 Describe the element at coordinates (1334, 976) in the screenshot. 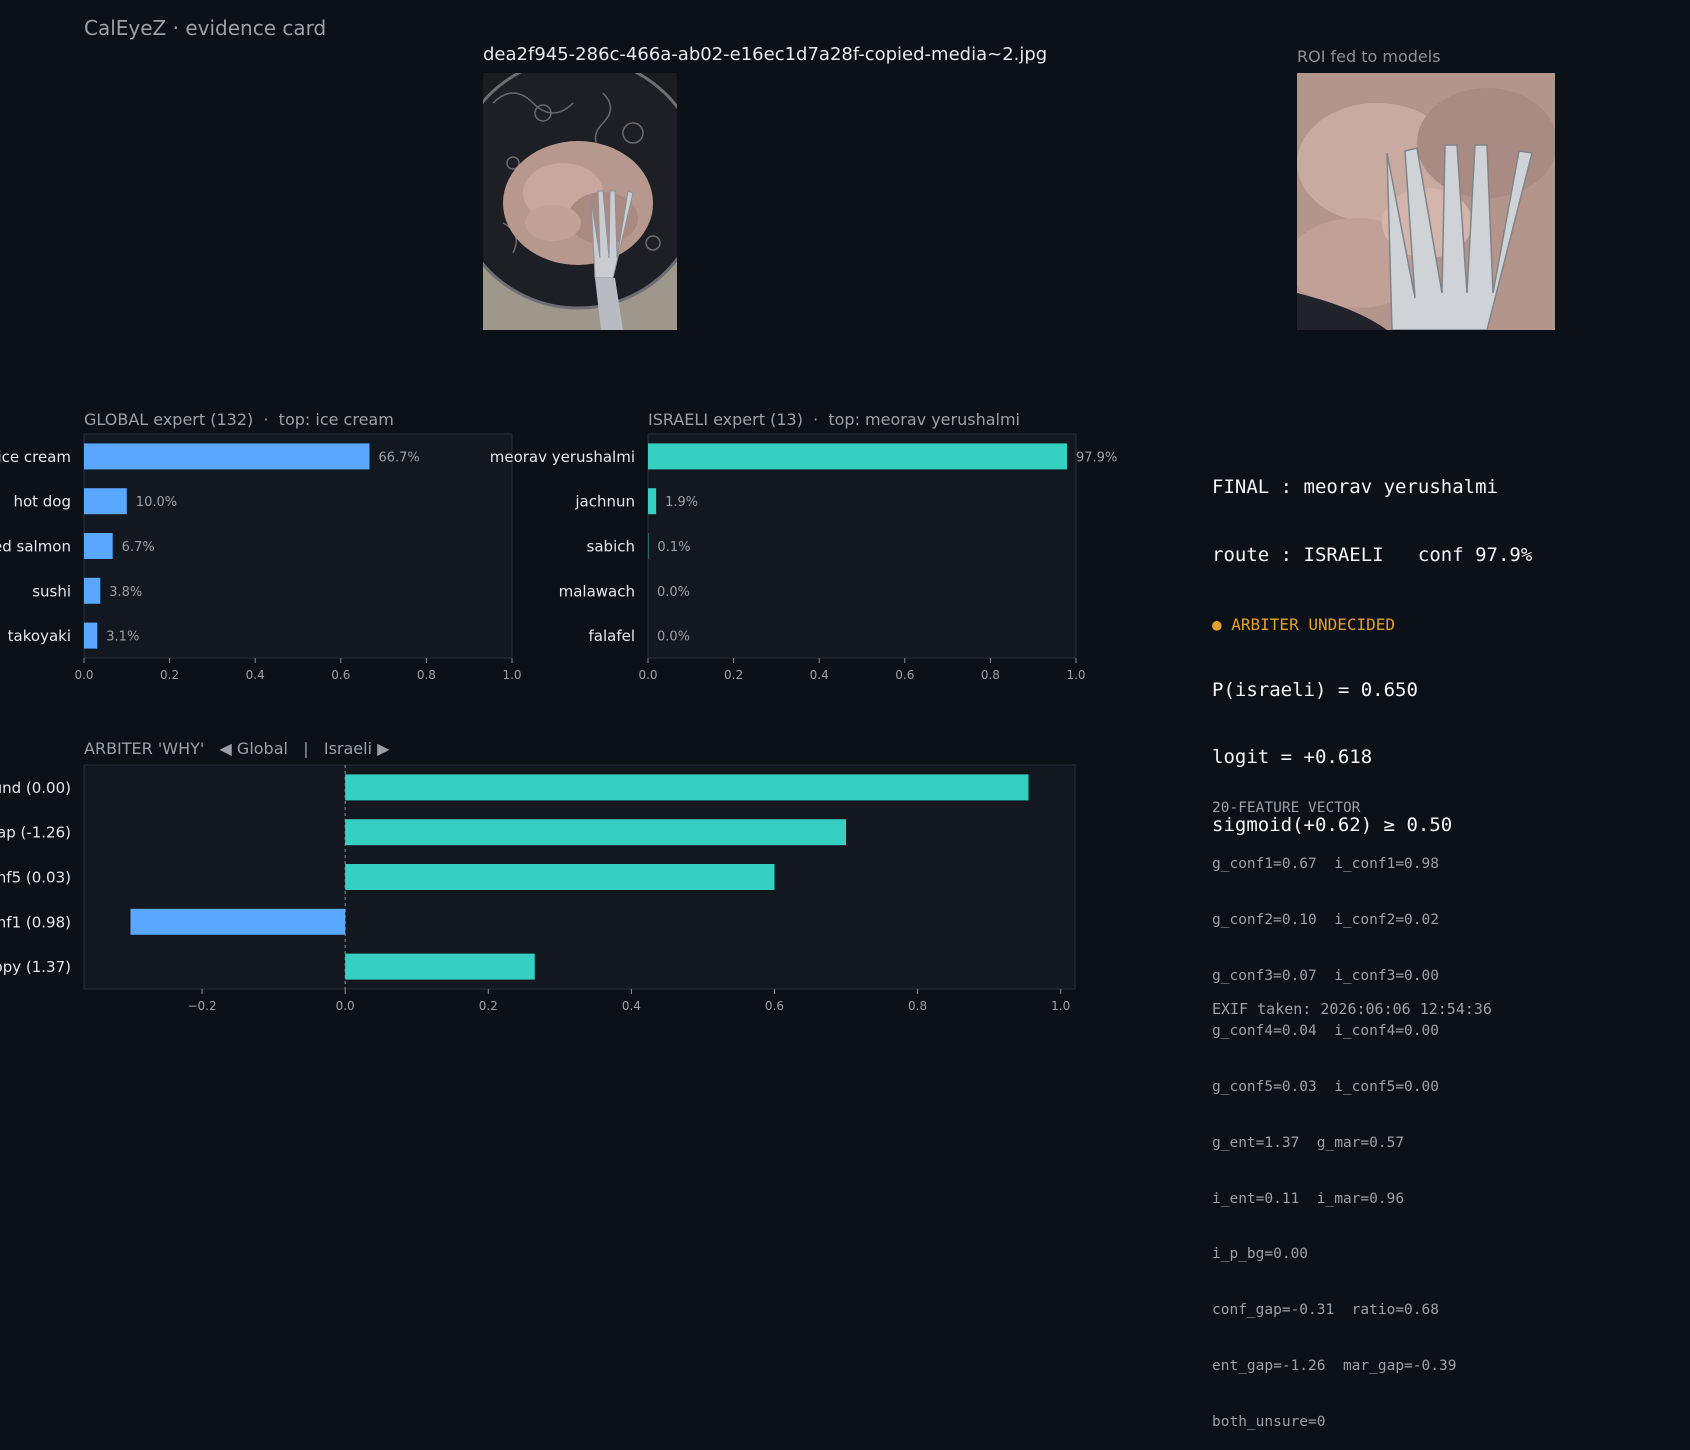

I see `feature-line: g_conf3=0.07 i_conf3=0.00` at that location.